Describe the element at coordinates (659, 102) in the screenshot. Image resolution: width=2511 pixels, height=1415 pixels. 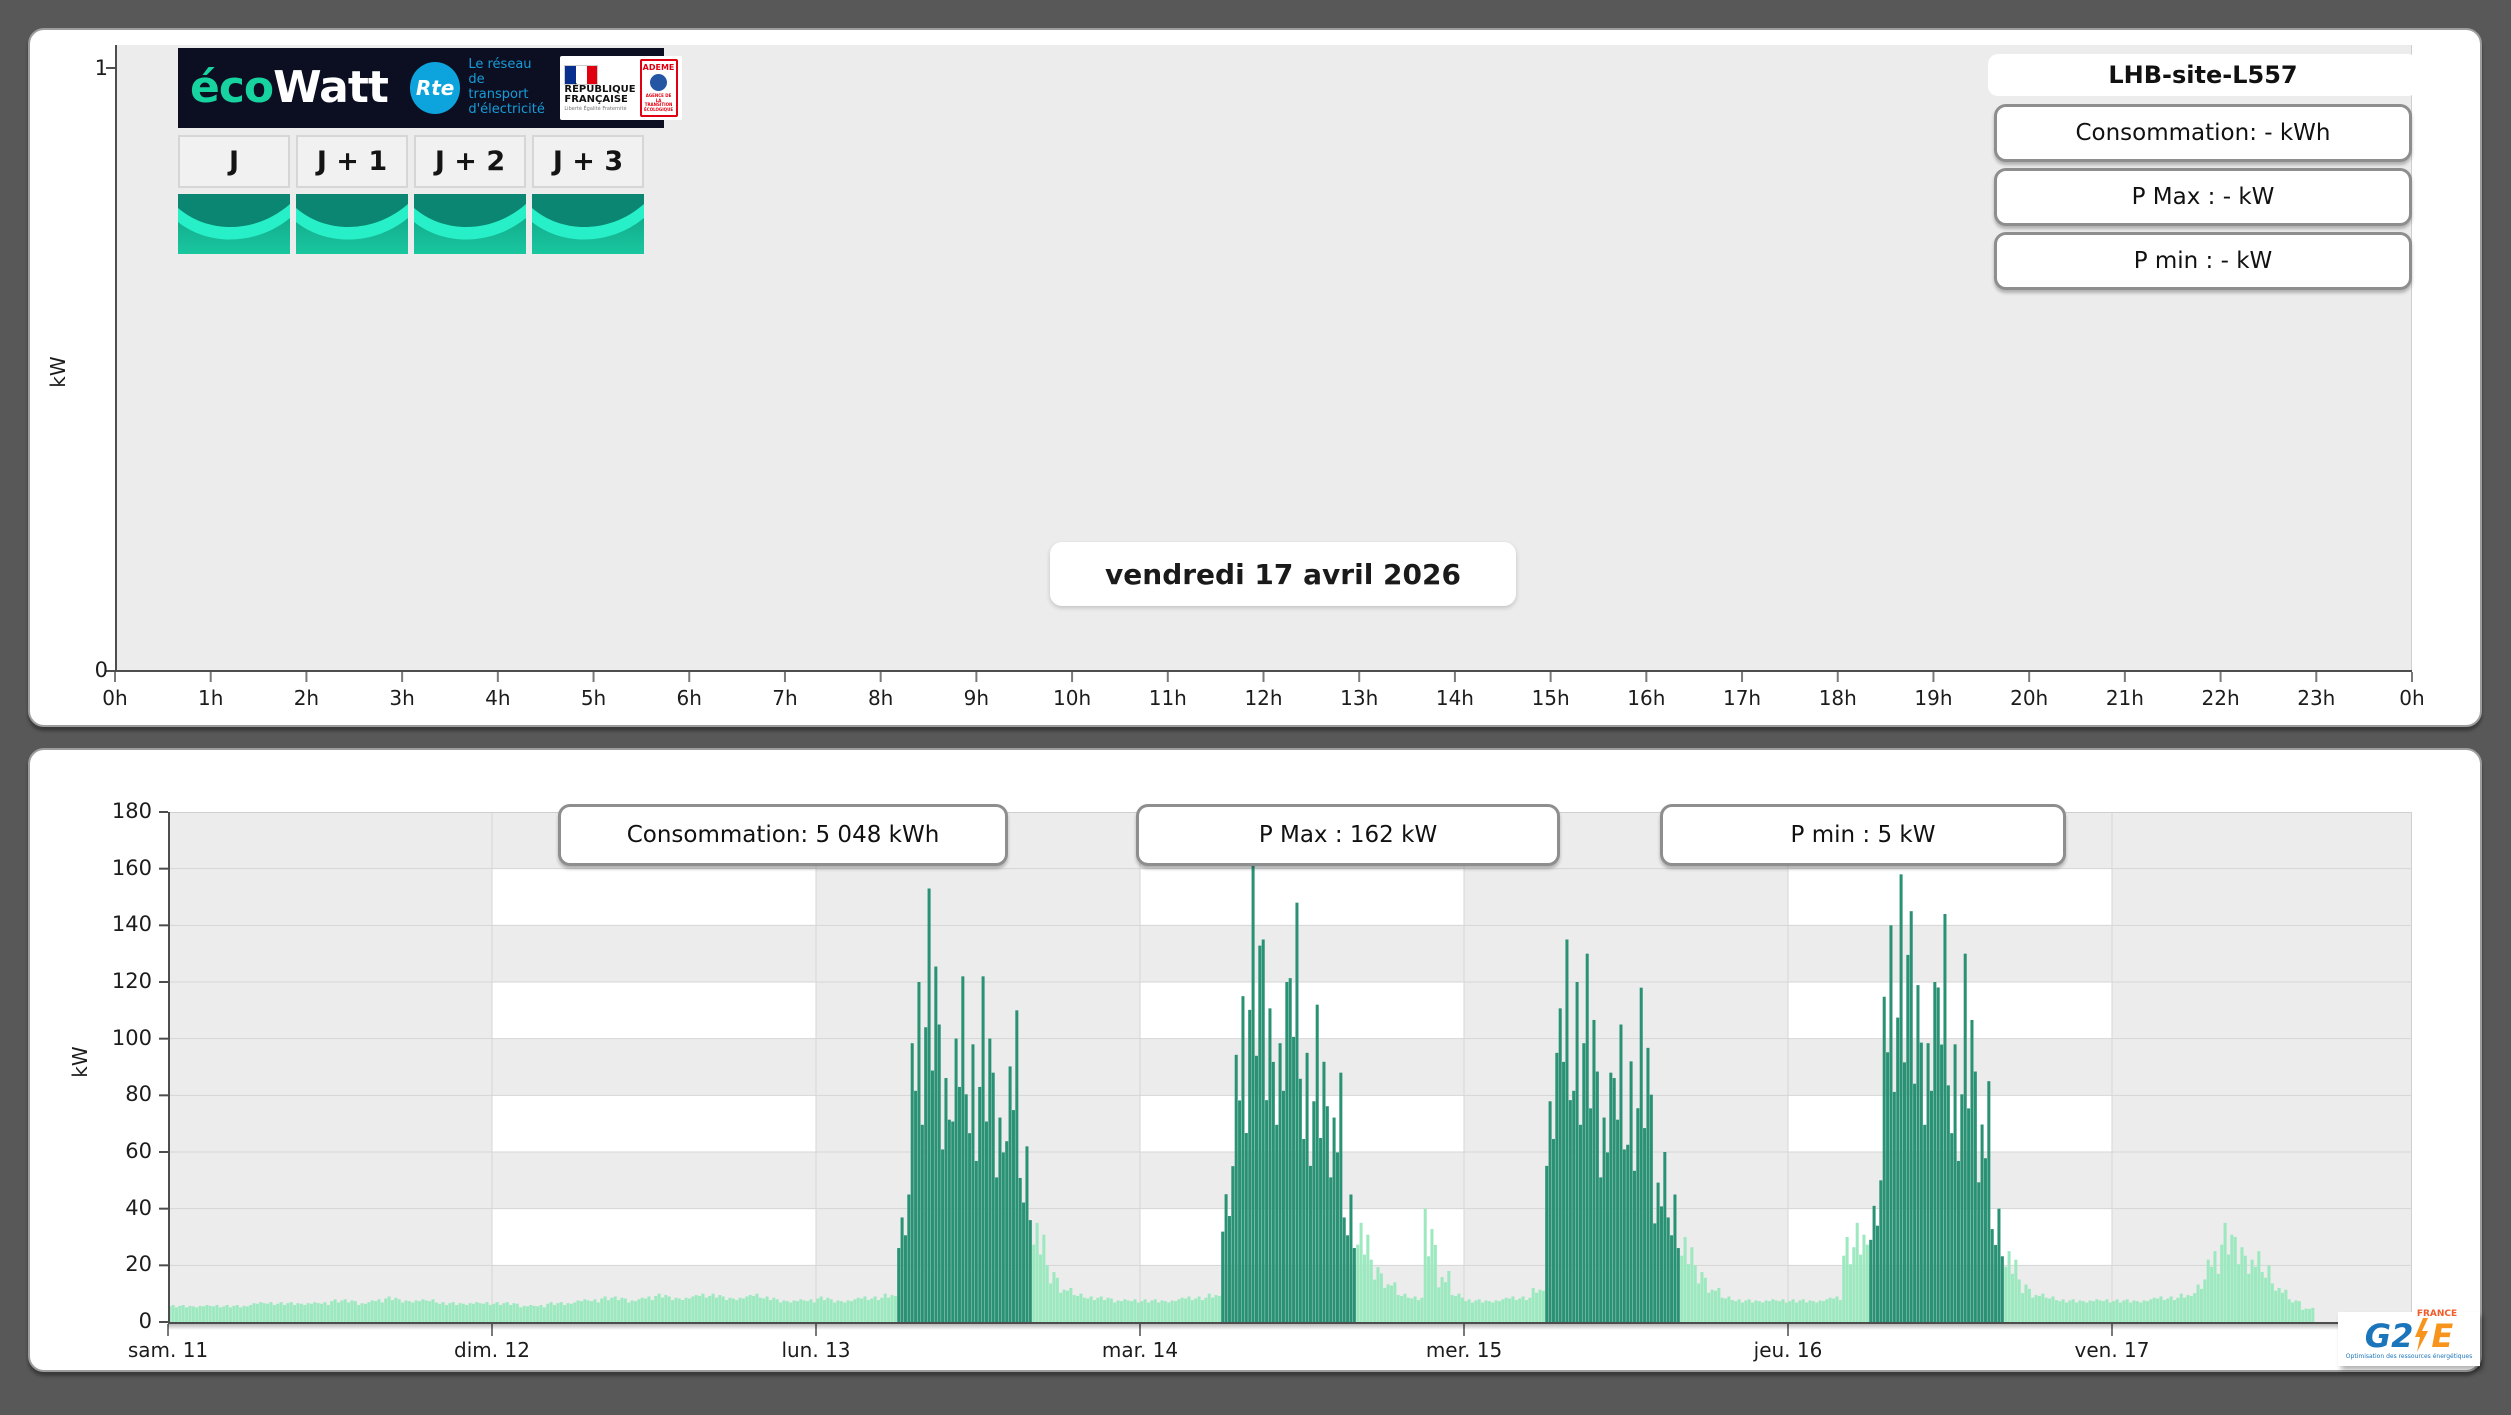
I see `ademe-subtitle: AGENCE DE LA TRANSITION ÉCOLOGIQUE` at that location.